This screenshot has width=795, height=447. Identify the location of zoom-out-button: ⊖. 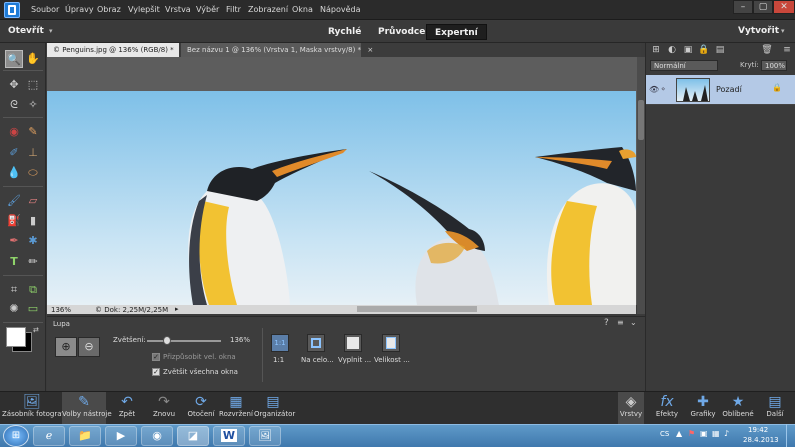
(89, 347).